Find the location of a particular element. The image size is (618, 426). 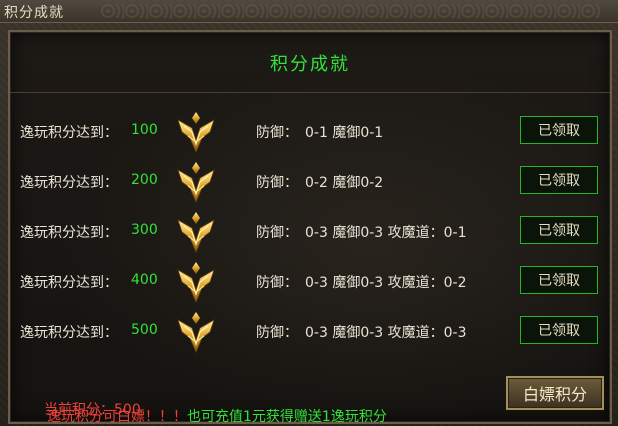

achievement-row: 逸玩积分达到： 300 防御： 0-3 魔御0-3 攻魔道：0-1 已领取 is located at coordinates (310, 232).